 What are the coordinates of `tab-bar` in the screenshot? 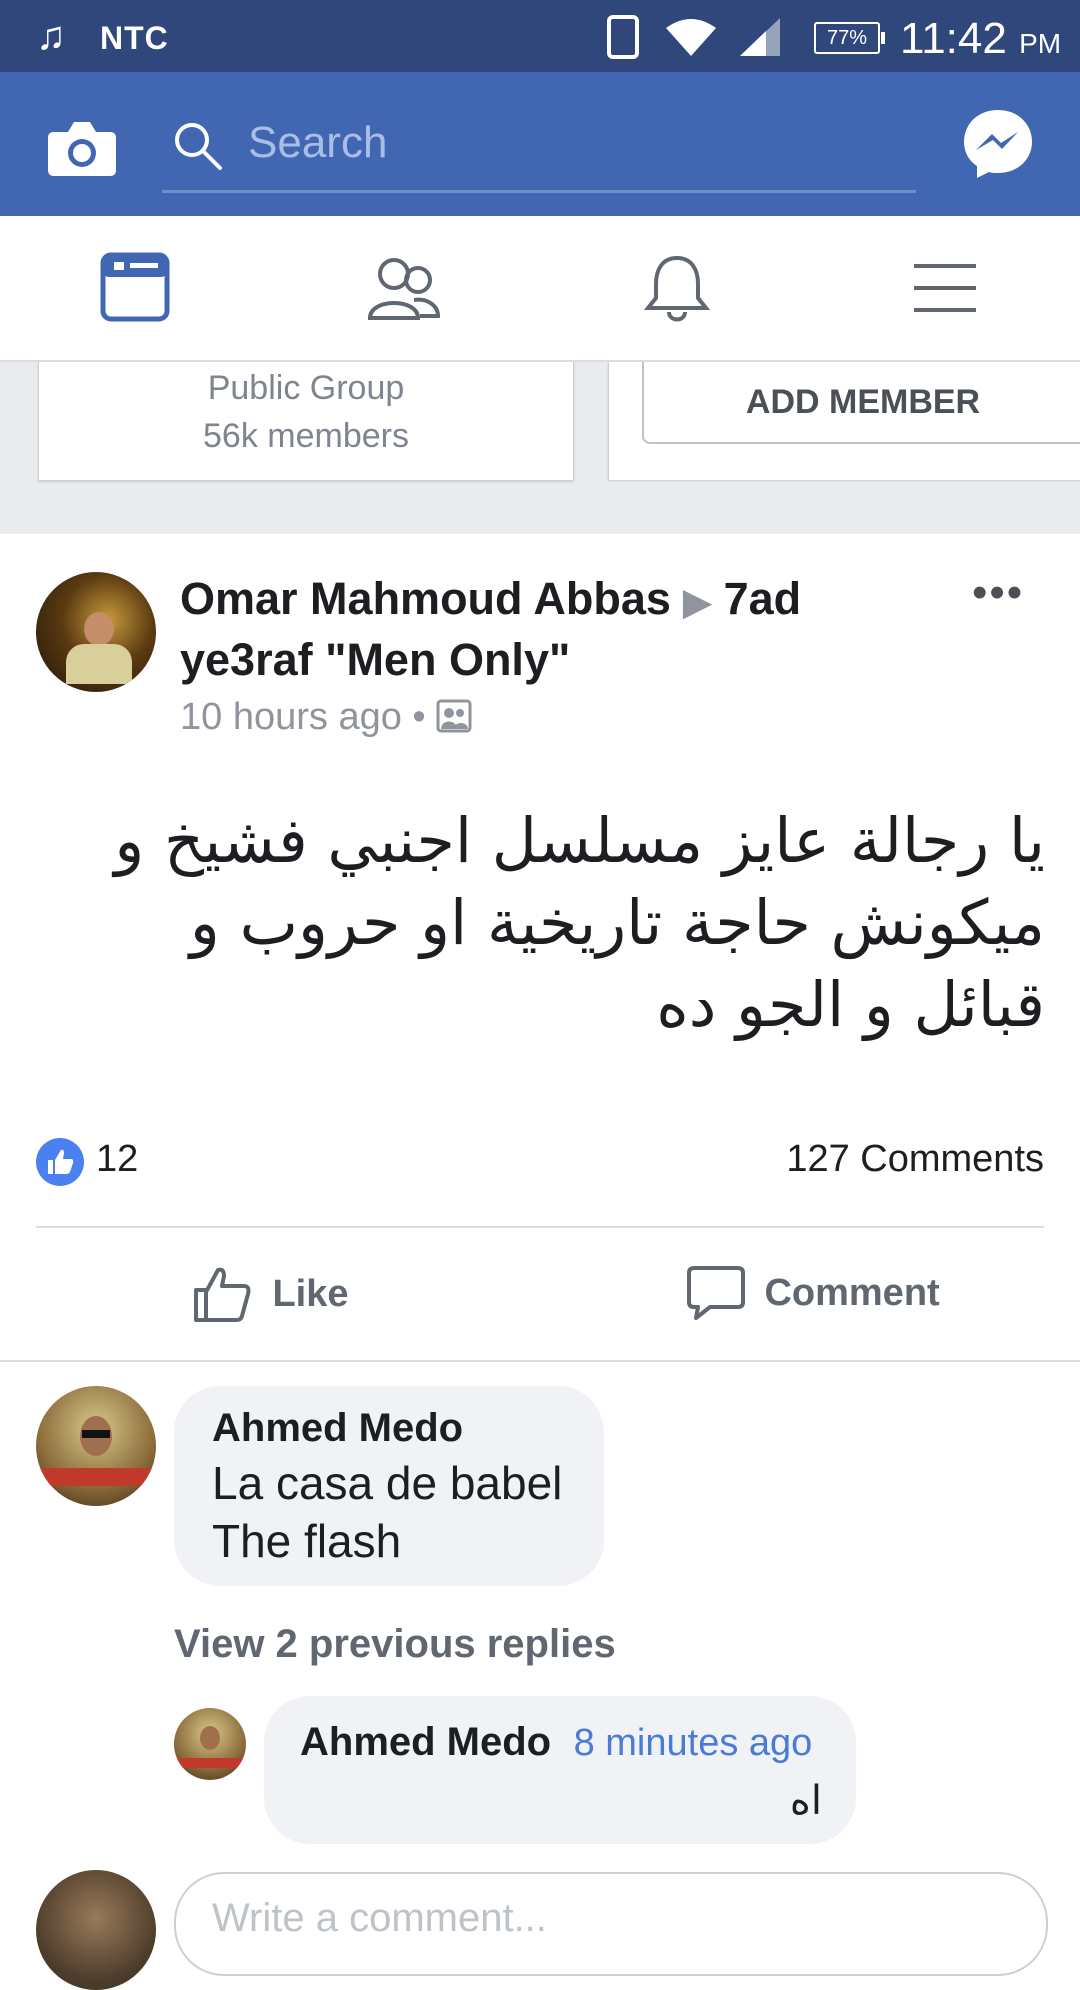 It's located at (540, 289).